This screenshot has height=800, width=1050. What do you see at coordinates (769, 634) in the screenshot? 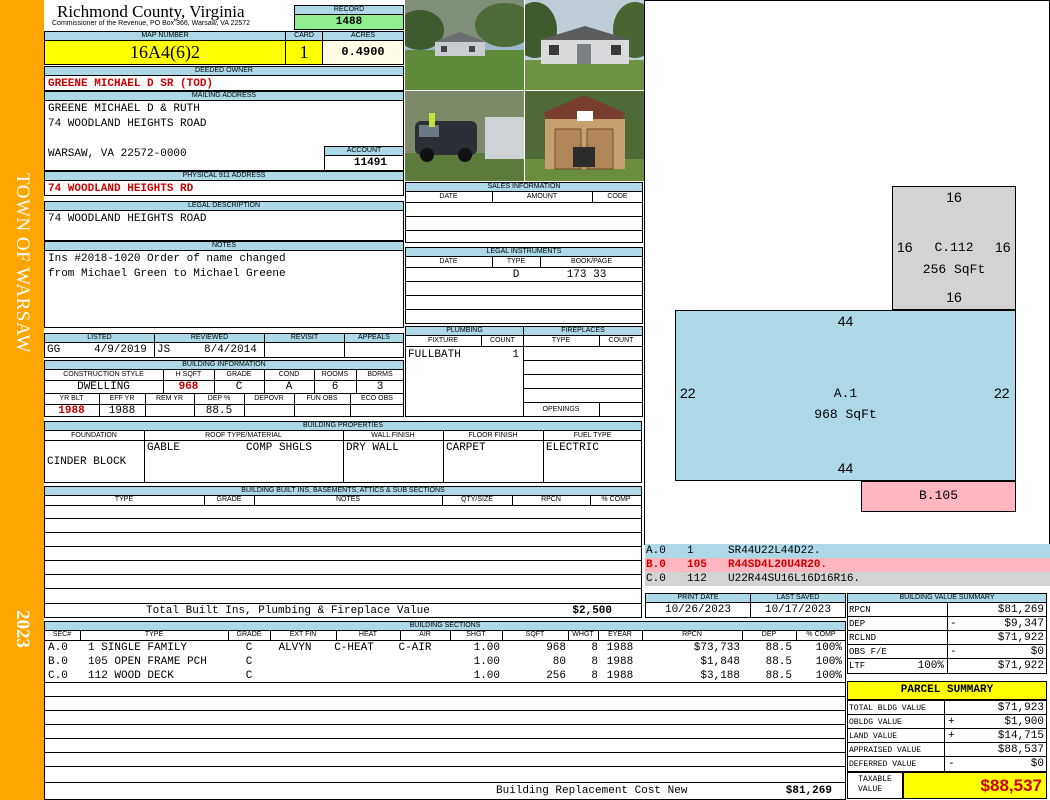
I see `sec-col-dep: DEP` at bounding box center [769, 634].